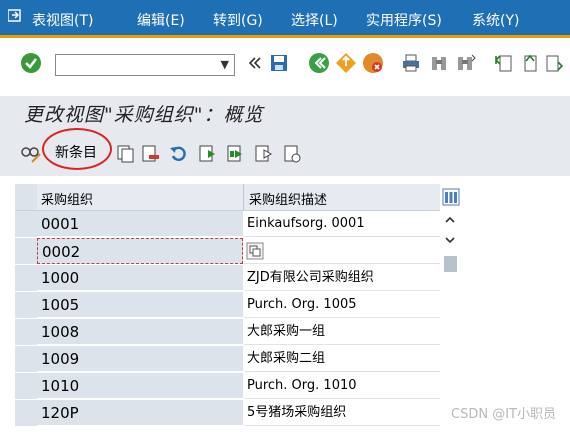  What do you see at coordinates (451, 197) in the screenshot?
I see `column-settings-icon` at bounding box center [451, 197].